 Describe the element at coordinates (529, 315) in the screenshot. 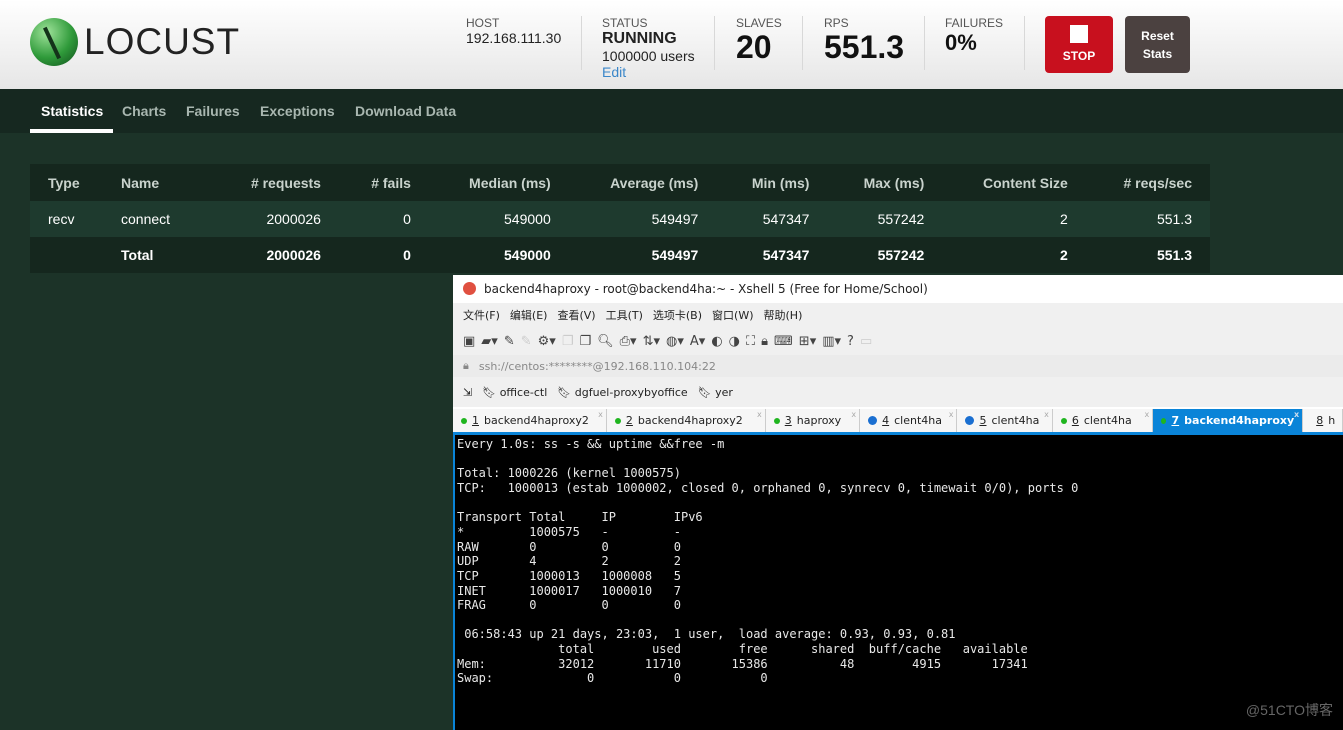

I see `menu-edit: 编辑(E)` at that location.